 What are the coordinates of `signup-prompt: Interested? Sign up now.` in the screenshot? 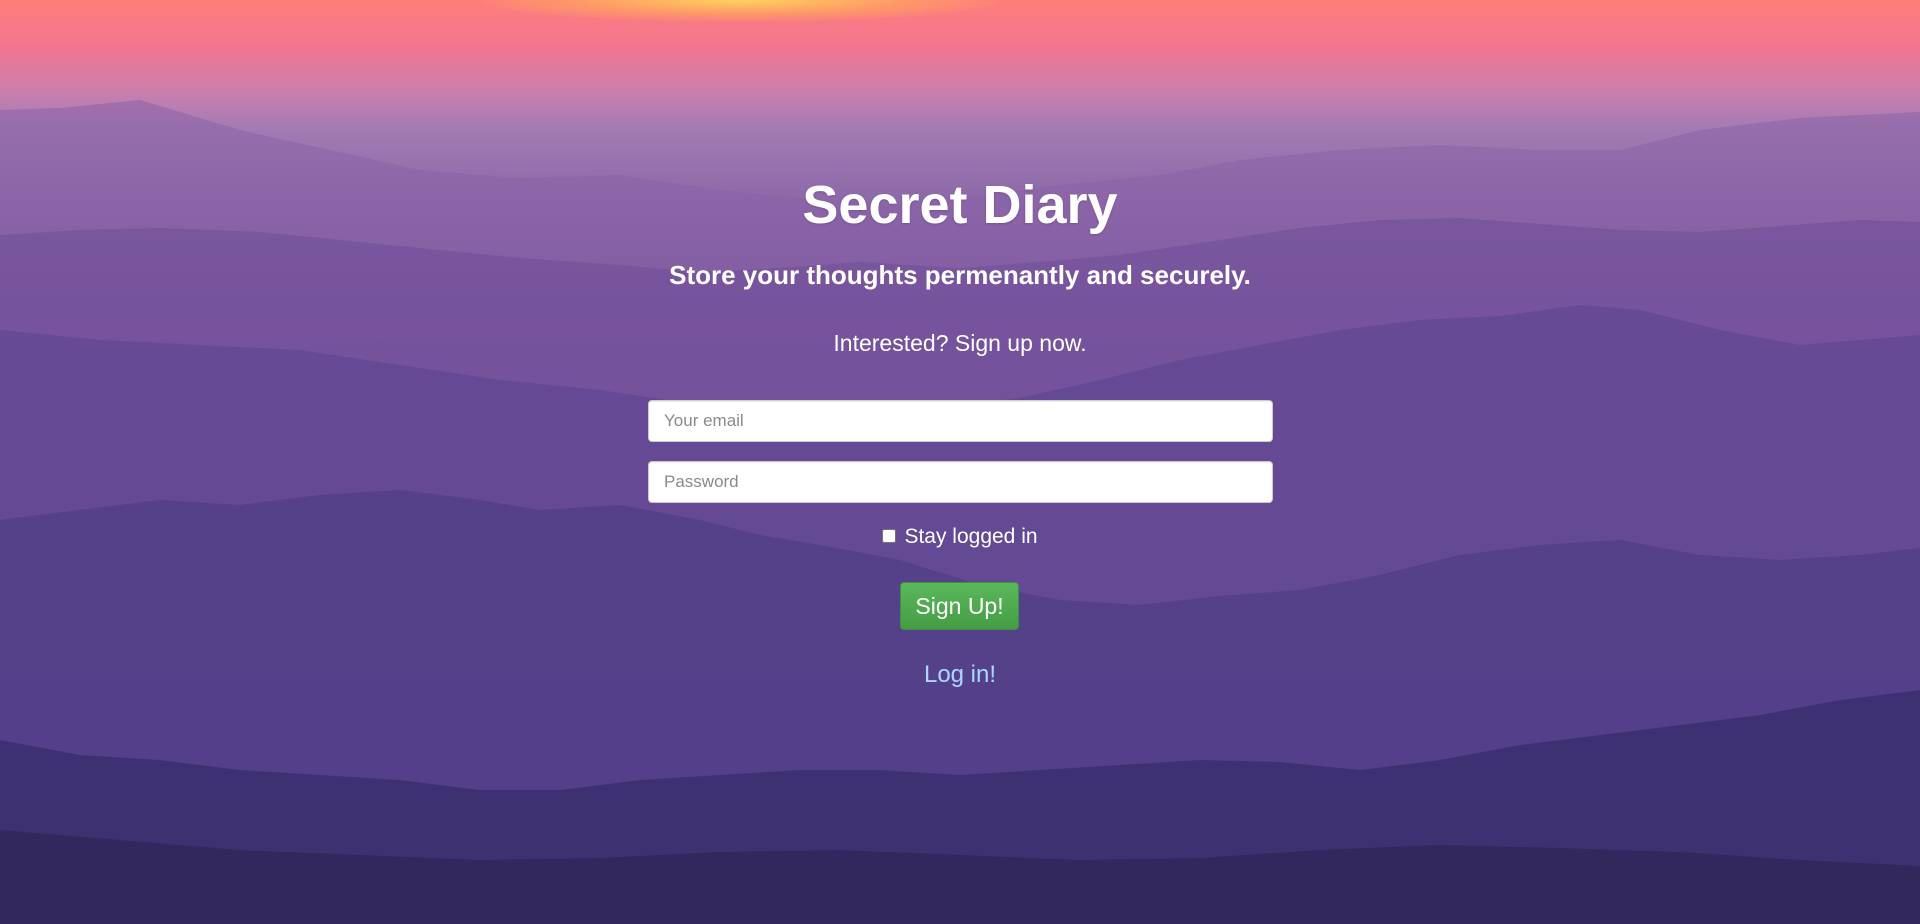 It's located at (960, 343).